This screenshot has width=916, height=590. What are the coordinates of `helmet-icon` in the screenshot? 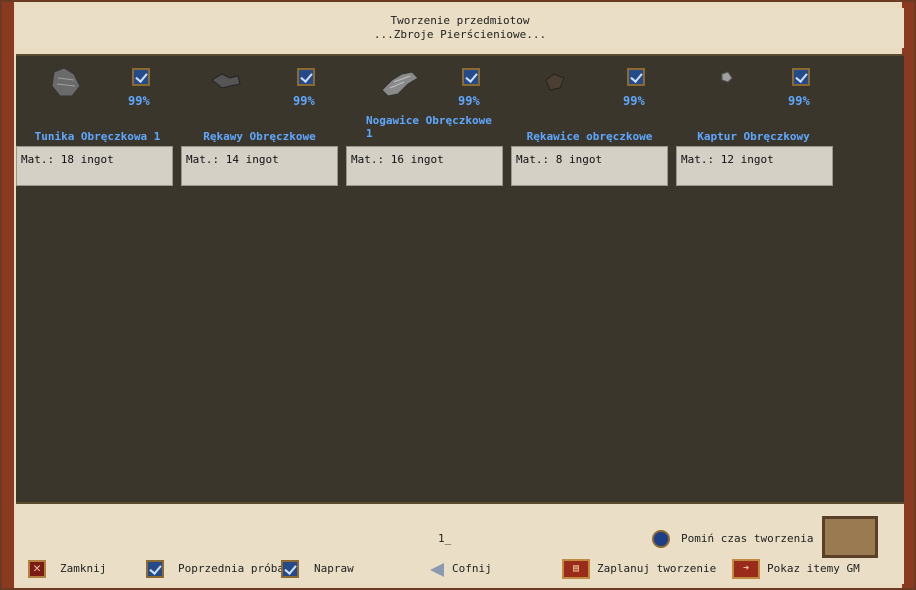 It's located at (726, 83).